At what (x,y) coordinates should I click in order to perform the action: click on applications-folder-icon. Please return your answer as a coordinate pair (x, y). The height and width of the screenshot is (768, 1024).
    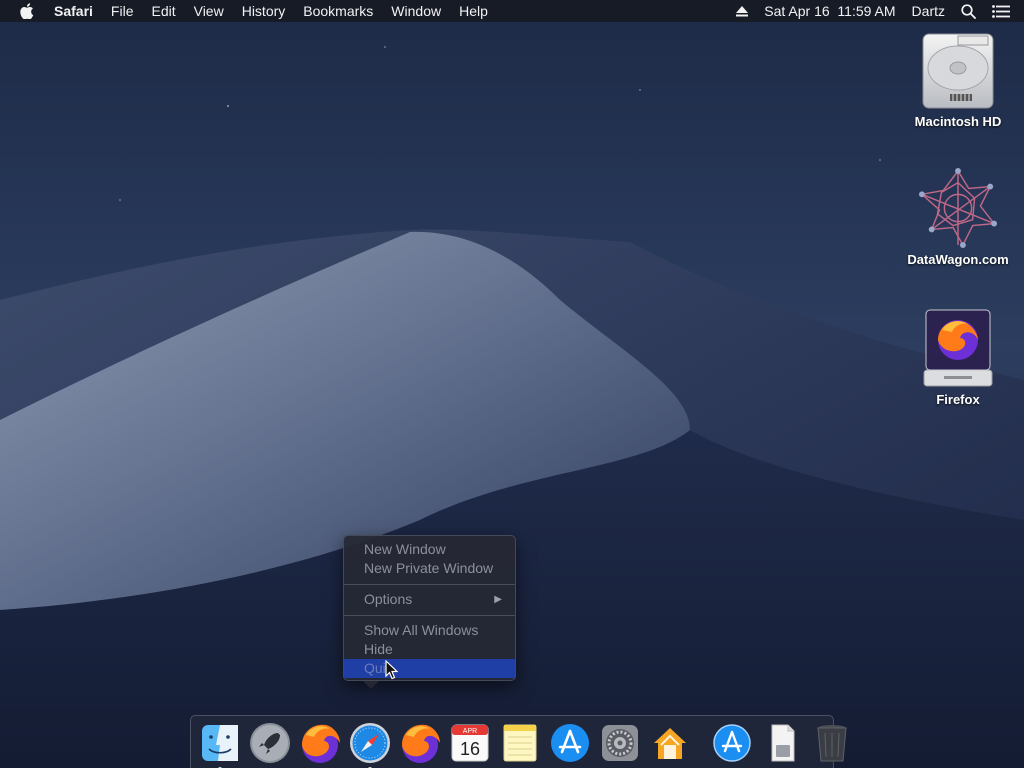
    Looking at the image, I should click on (732, 743).